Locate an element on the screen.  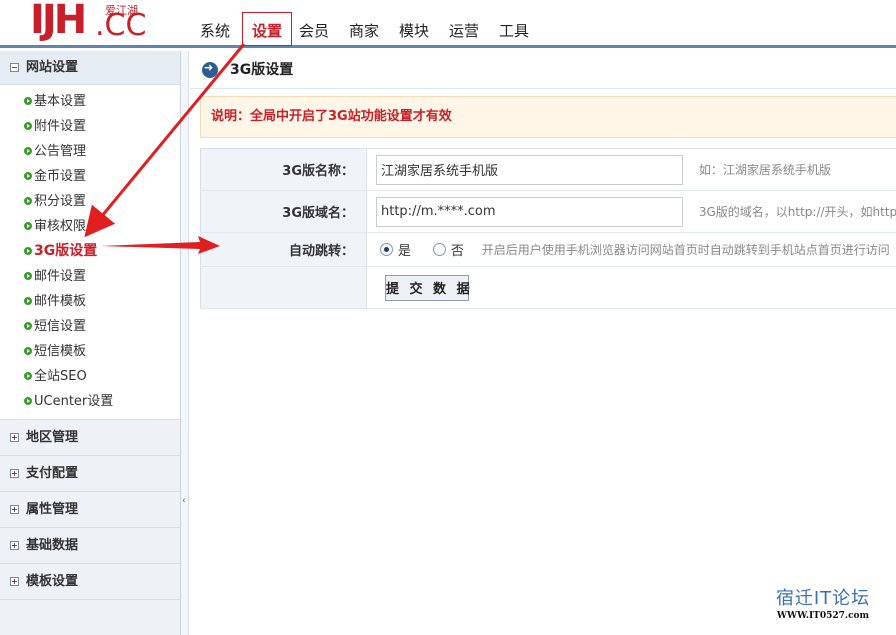
logo-domain-text: .CC is located at coordinates (121, 25).